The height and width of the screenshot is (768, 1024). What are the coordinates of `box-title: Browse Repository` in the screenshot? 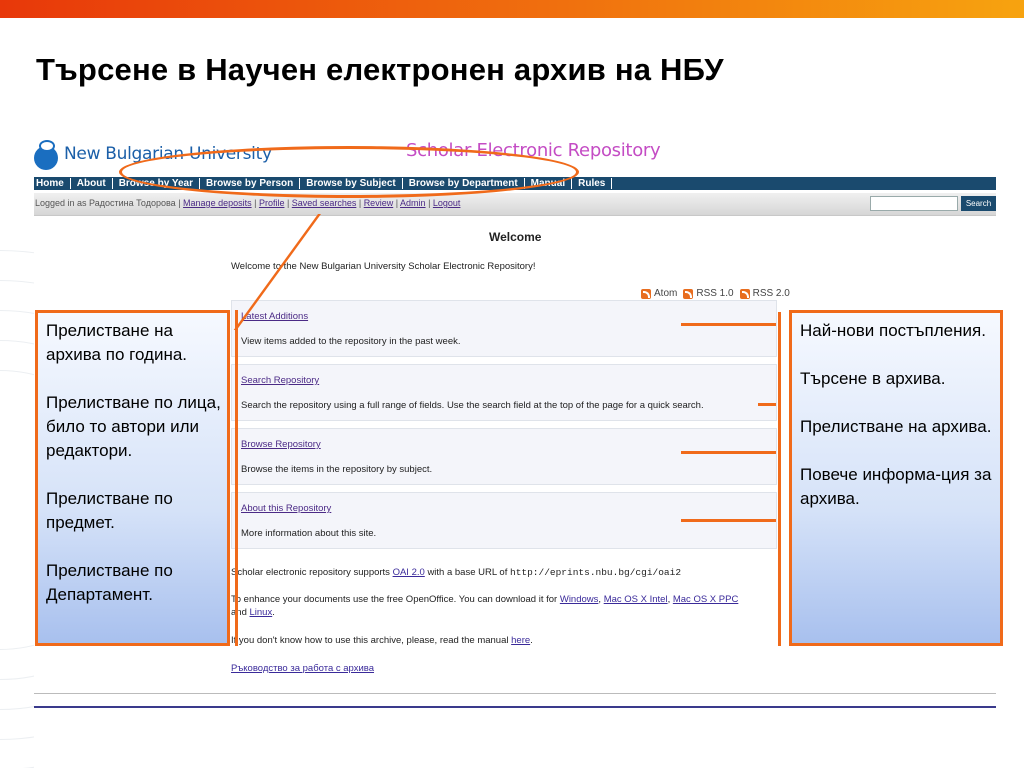 It's located at (281, 444).